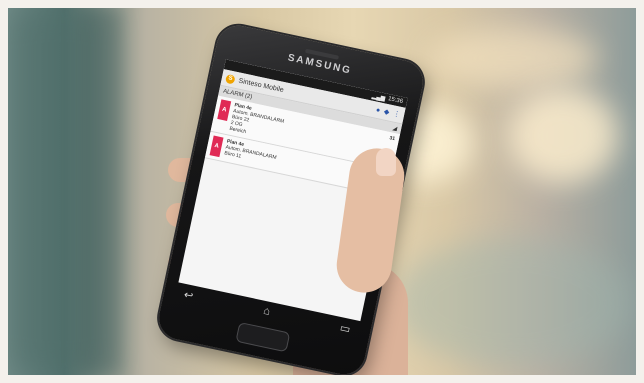 Image resolution: width=644 pixels, height=383 pixels. Describe the element at coordinates (189, 295) in the screenshot. I see `back-icon: ↩` at that location.